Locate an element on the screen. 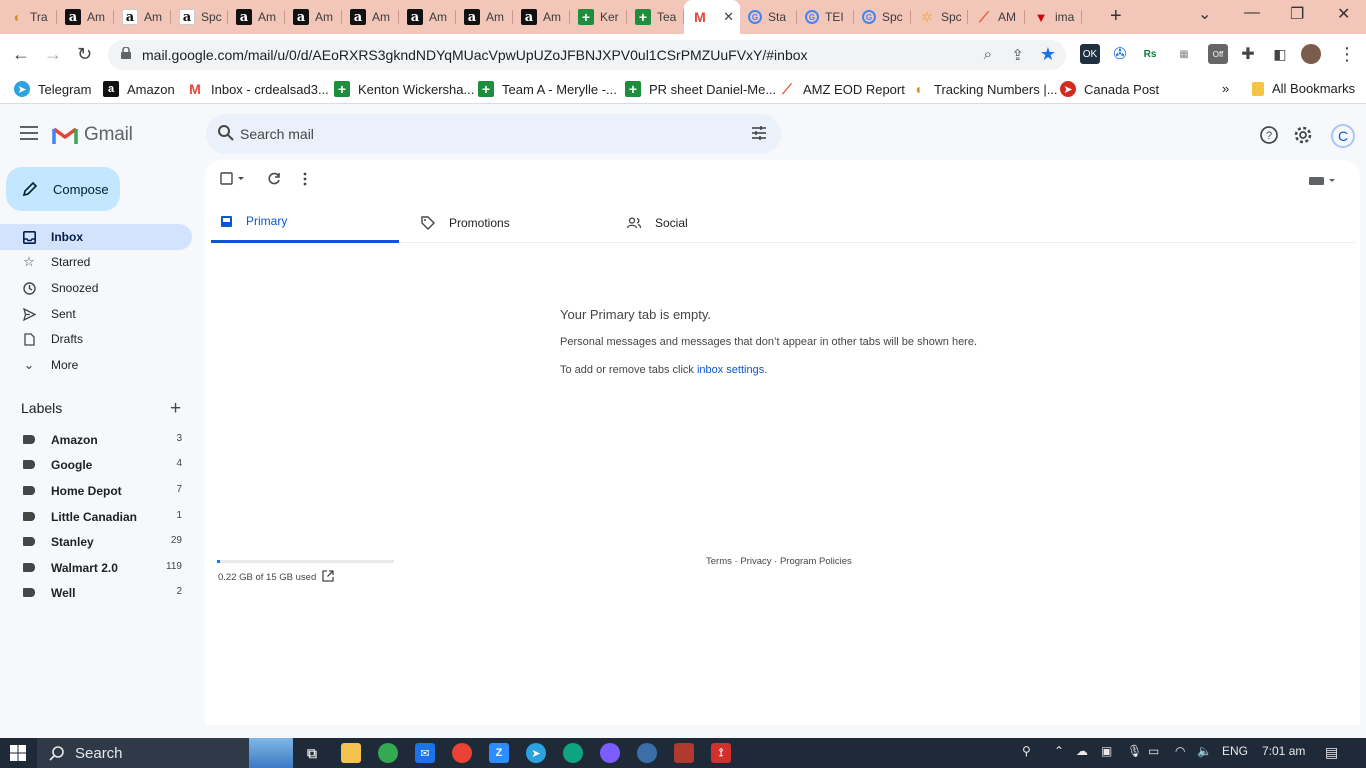 This screenshot has height=768, width=1366. zoom-app-icon: Z is located at coordinates (499, 753).